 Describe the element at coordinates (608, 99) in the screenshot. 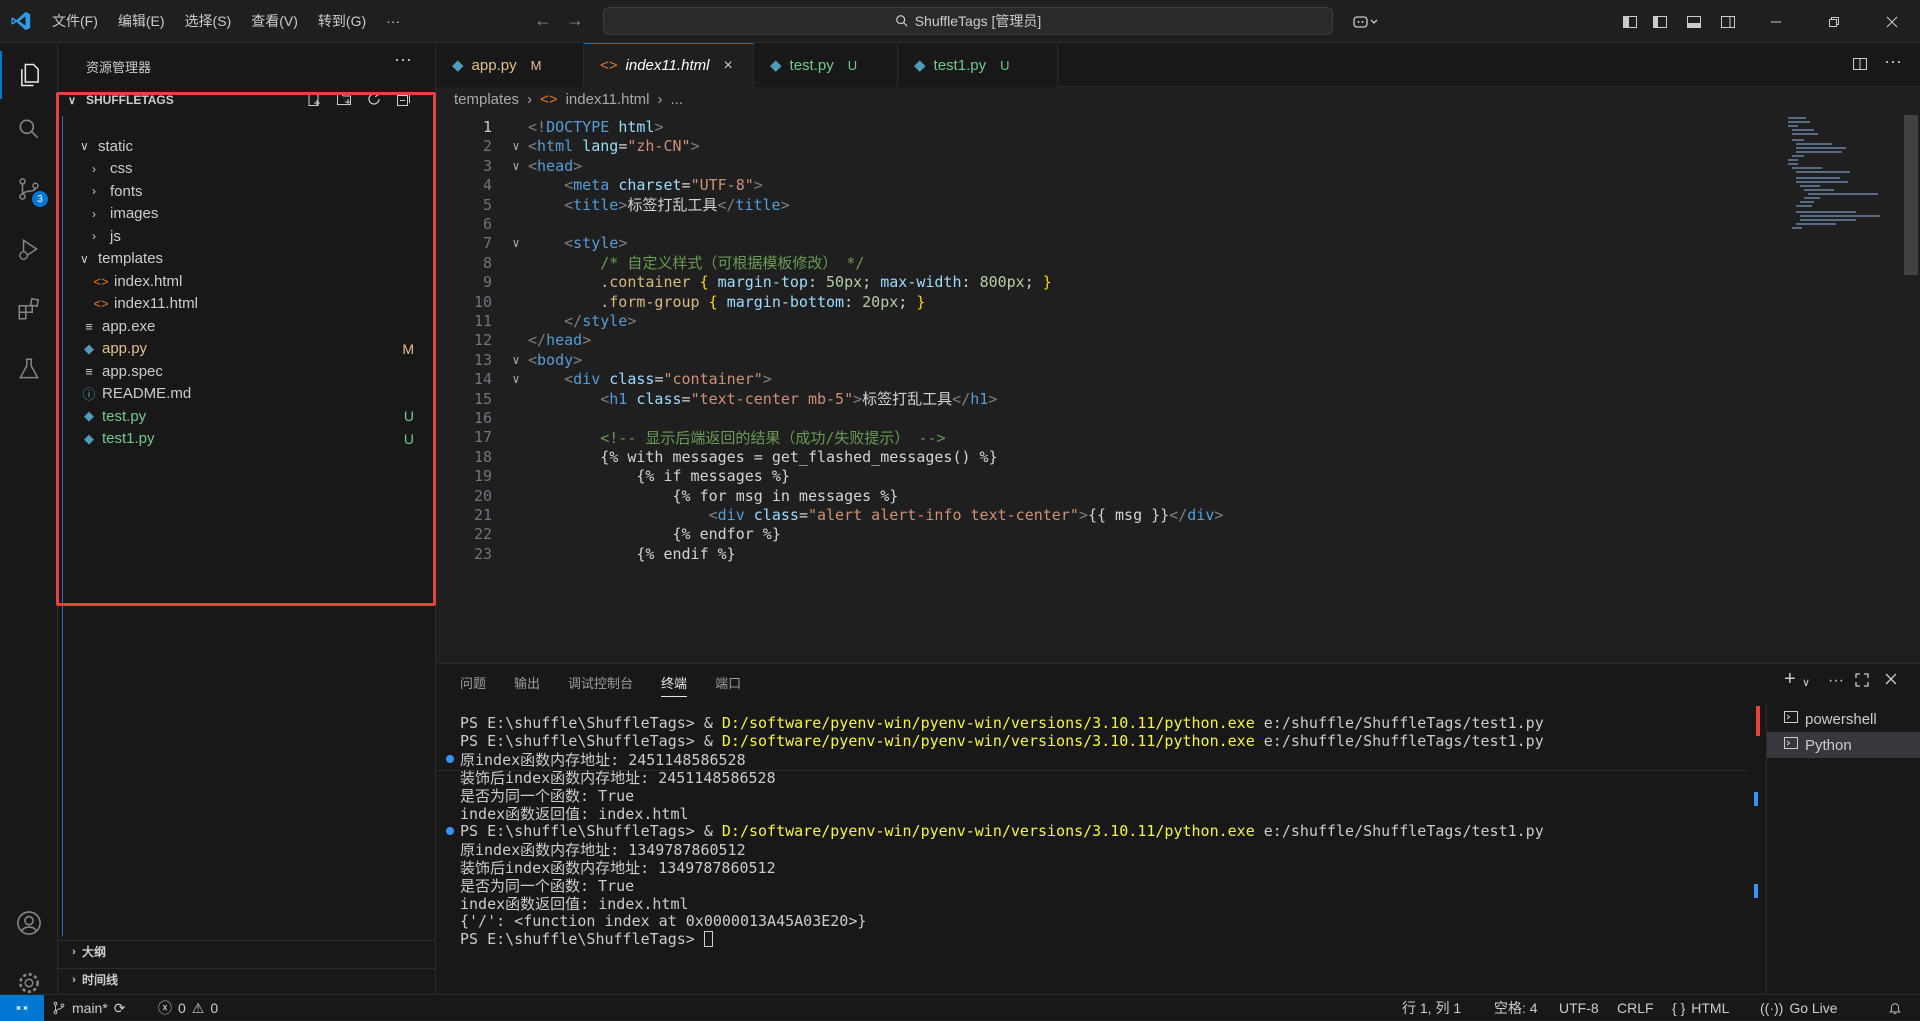

I see `breadcrumb-item: index11.html` at that location.